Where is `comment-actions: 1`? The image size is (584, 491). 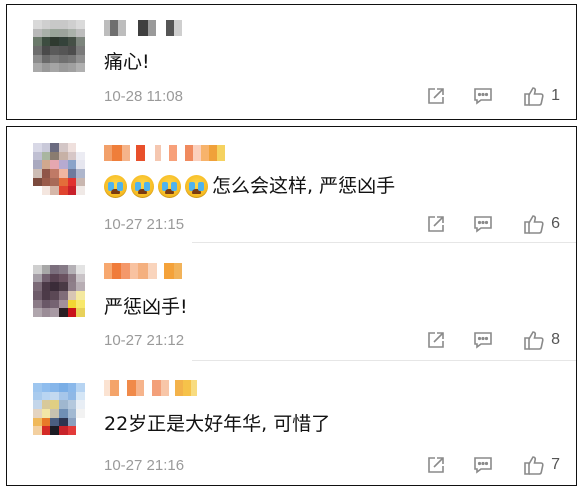 comment-actions: 1 is located at coordinates (486, 96).